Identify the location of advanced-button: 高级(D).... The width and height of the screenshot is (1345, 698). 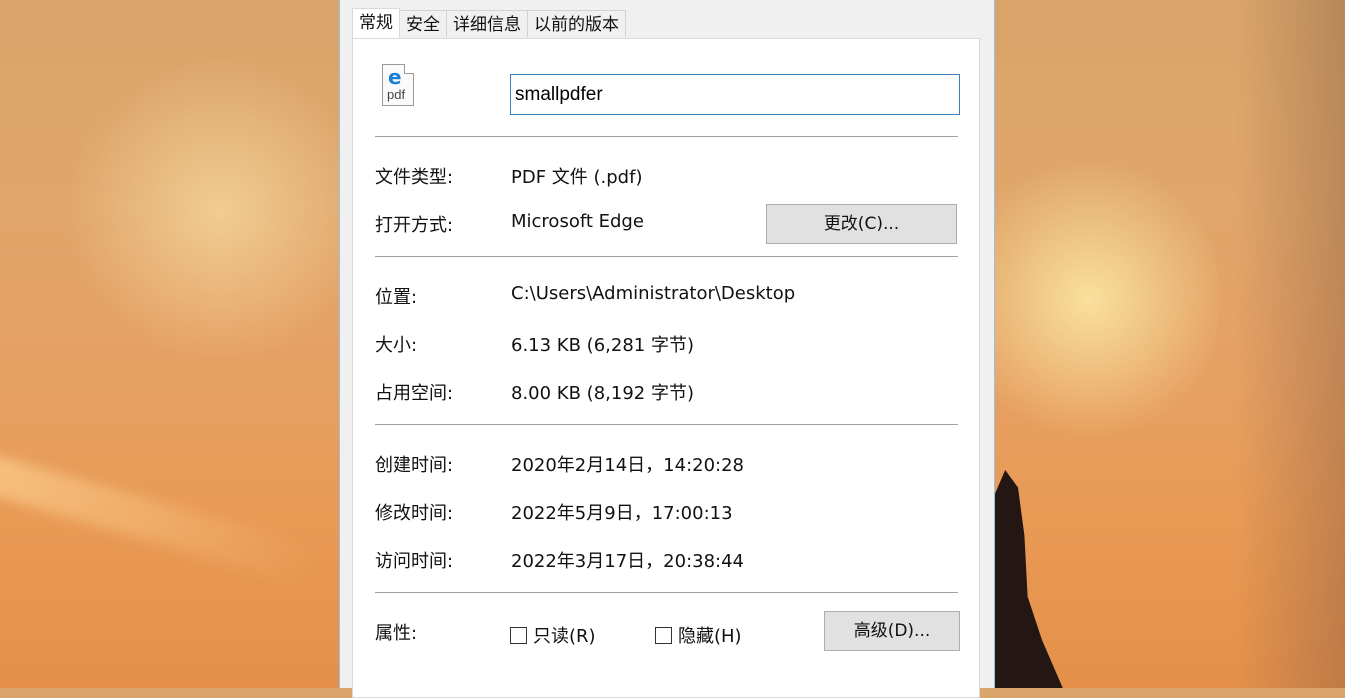
(892, 631).